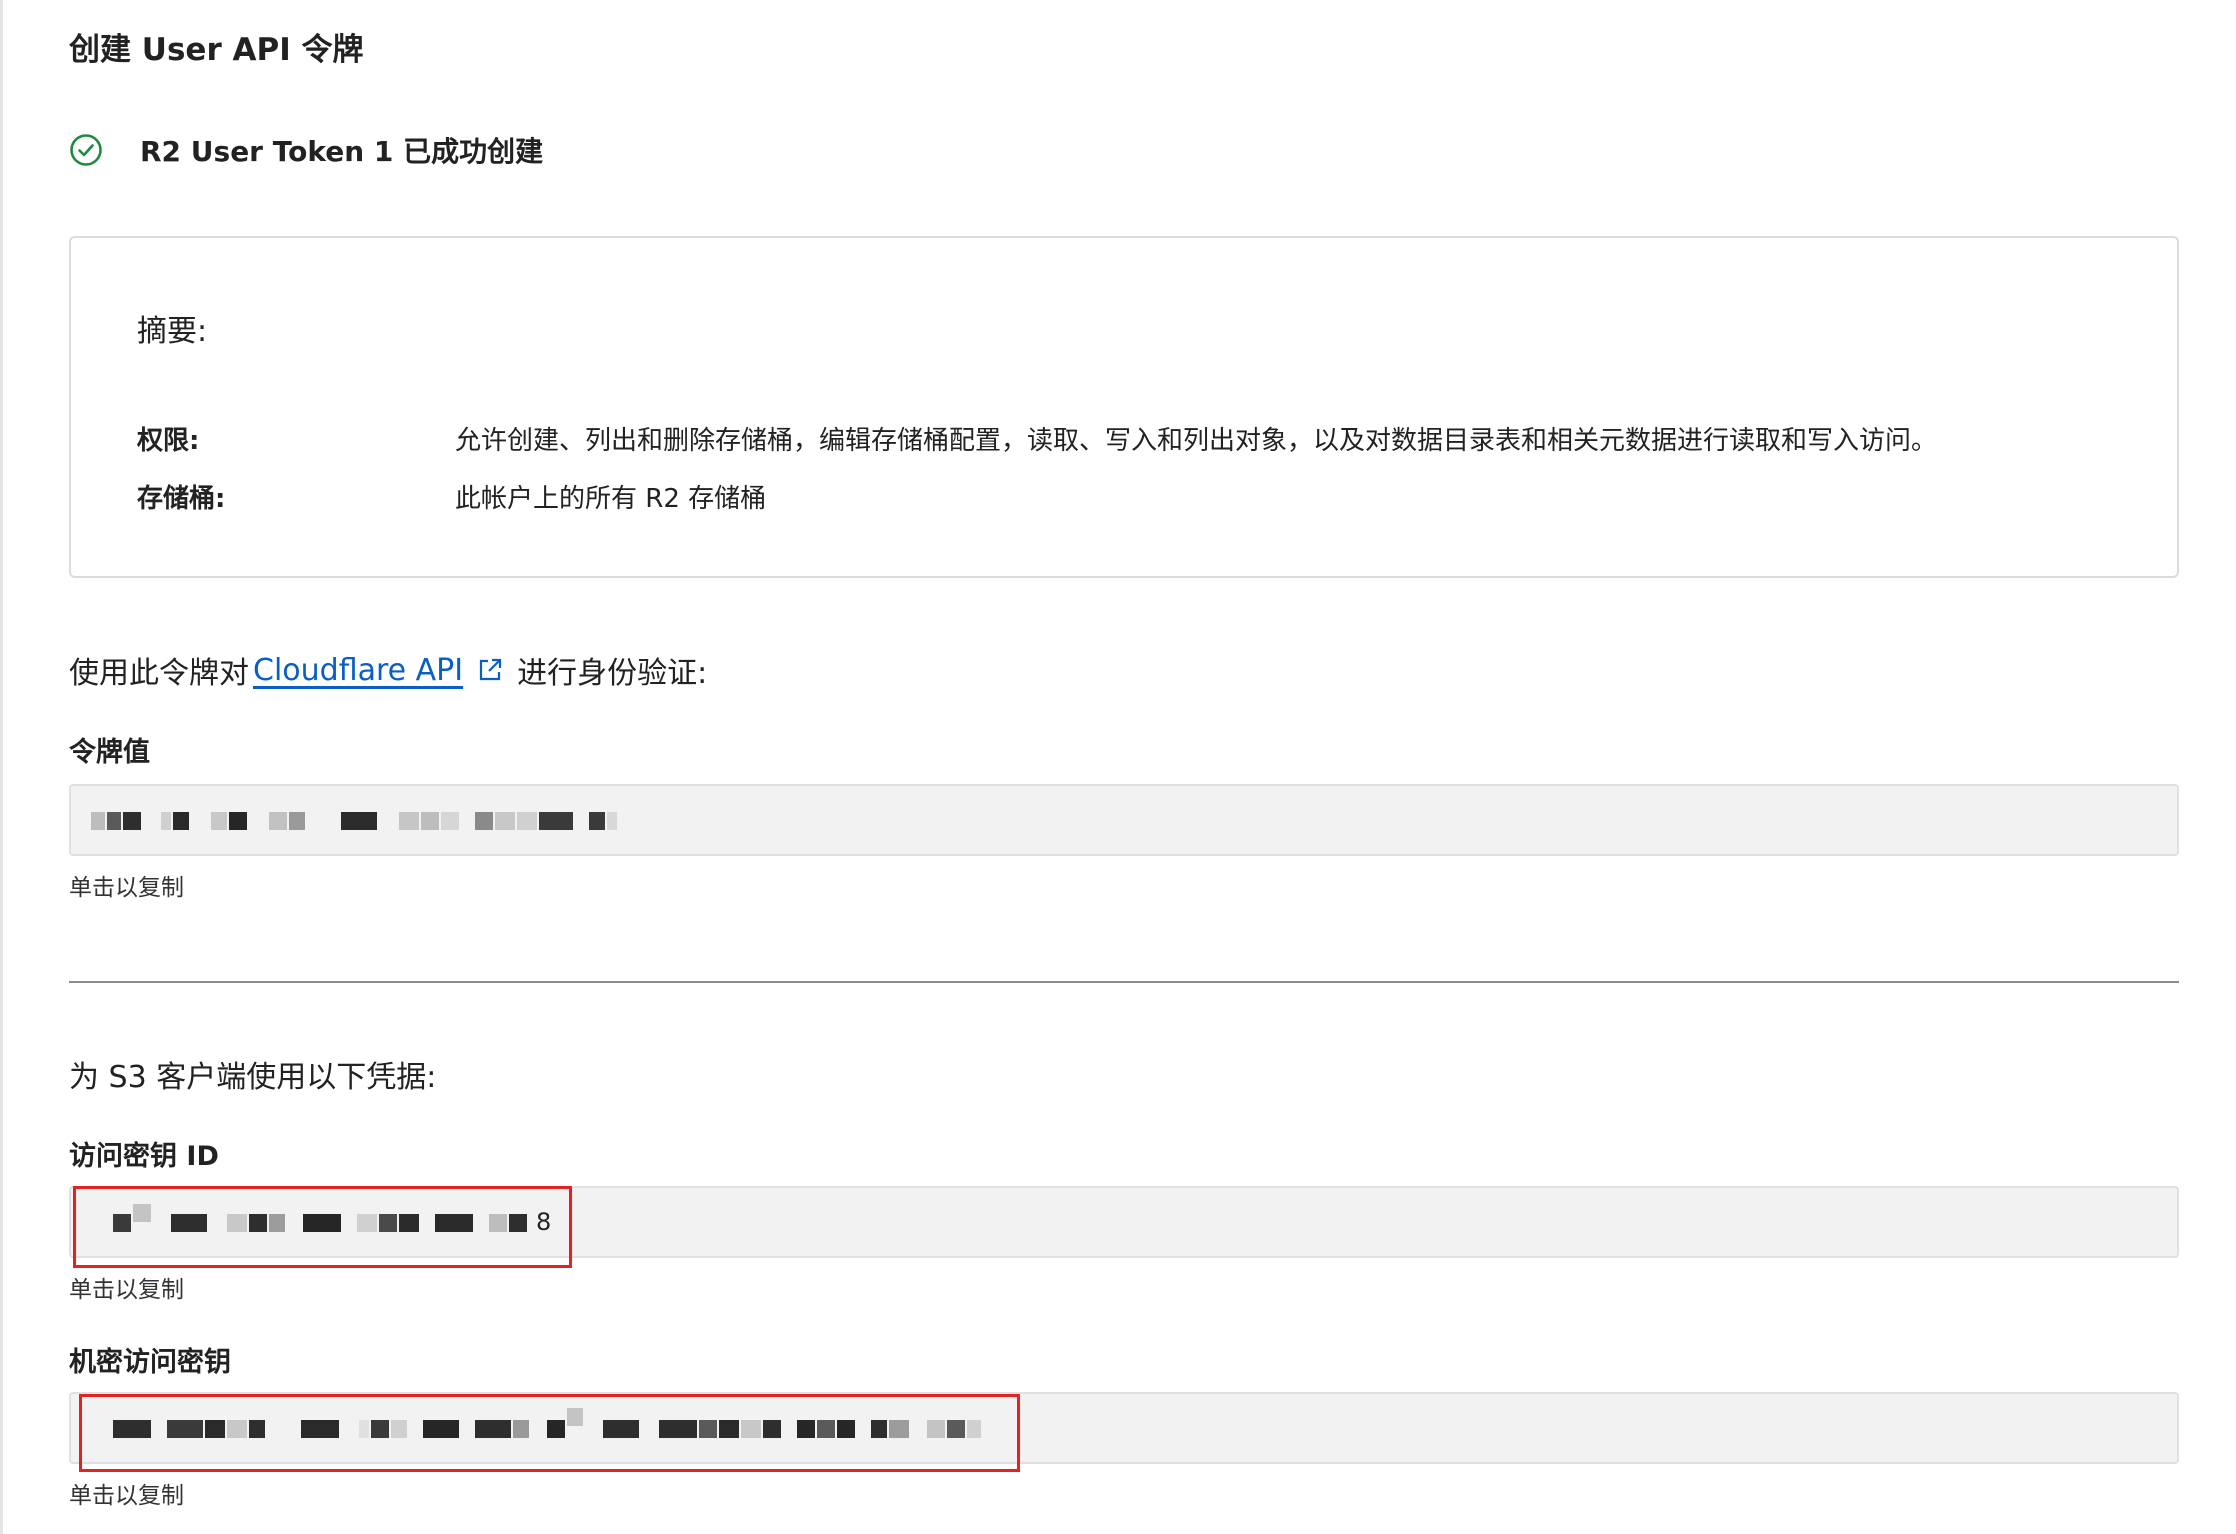  I want to click on token-value-field, so click(1124, 820).